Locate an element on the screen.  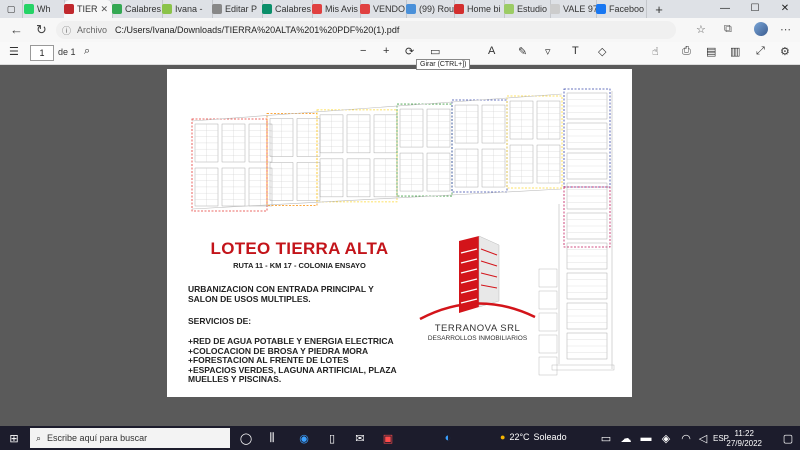
tab-label: TIER is located at coordinates (87, 9).